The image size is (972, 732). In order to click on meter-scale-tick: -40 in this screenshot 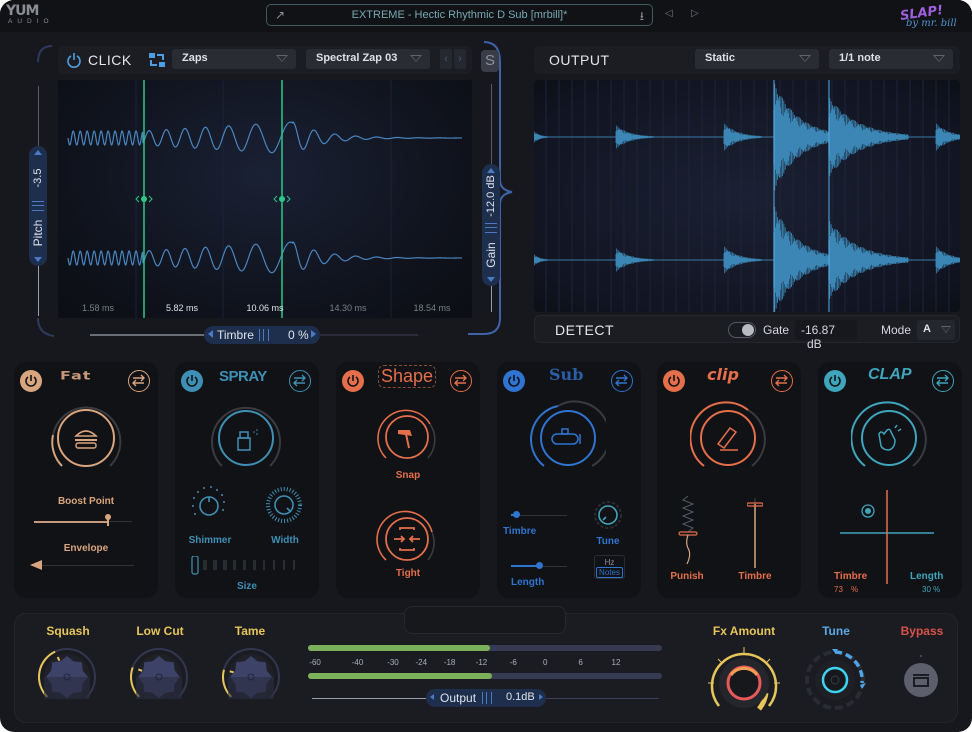, I will do `click(357, 662)`.